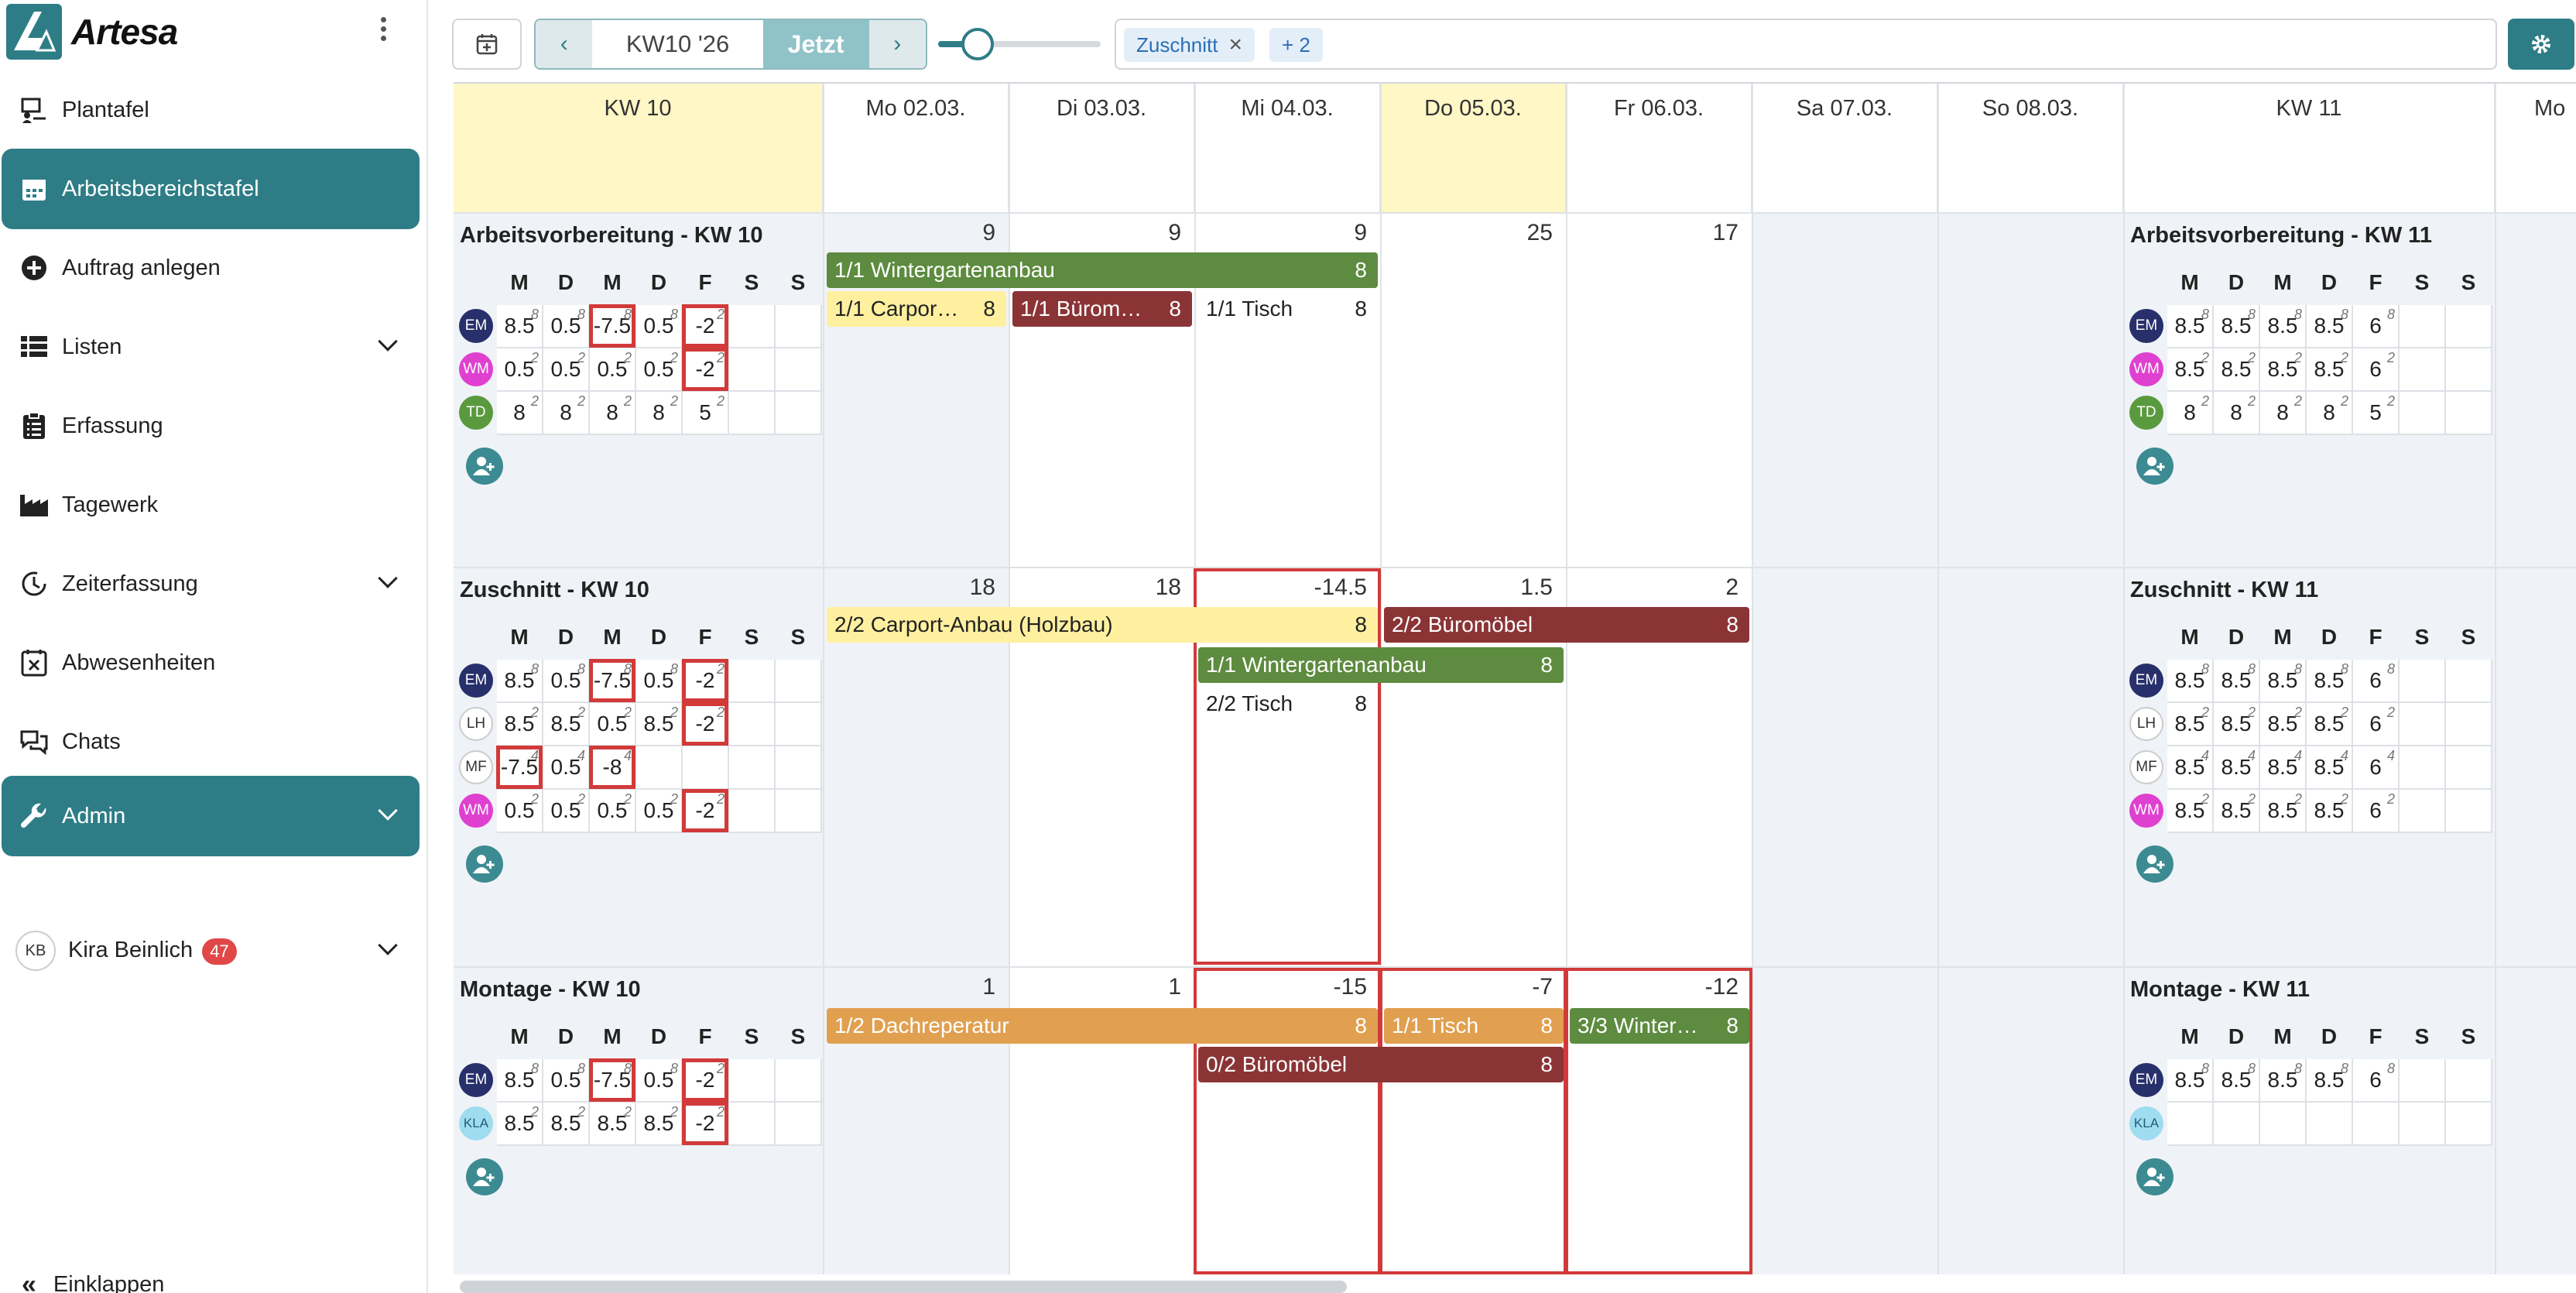  I want to click on capacity-cell: 68, so click(2376, 680).